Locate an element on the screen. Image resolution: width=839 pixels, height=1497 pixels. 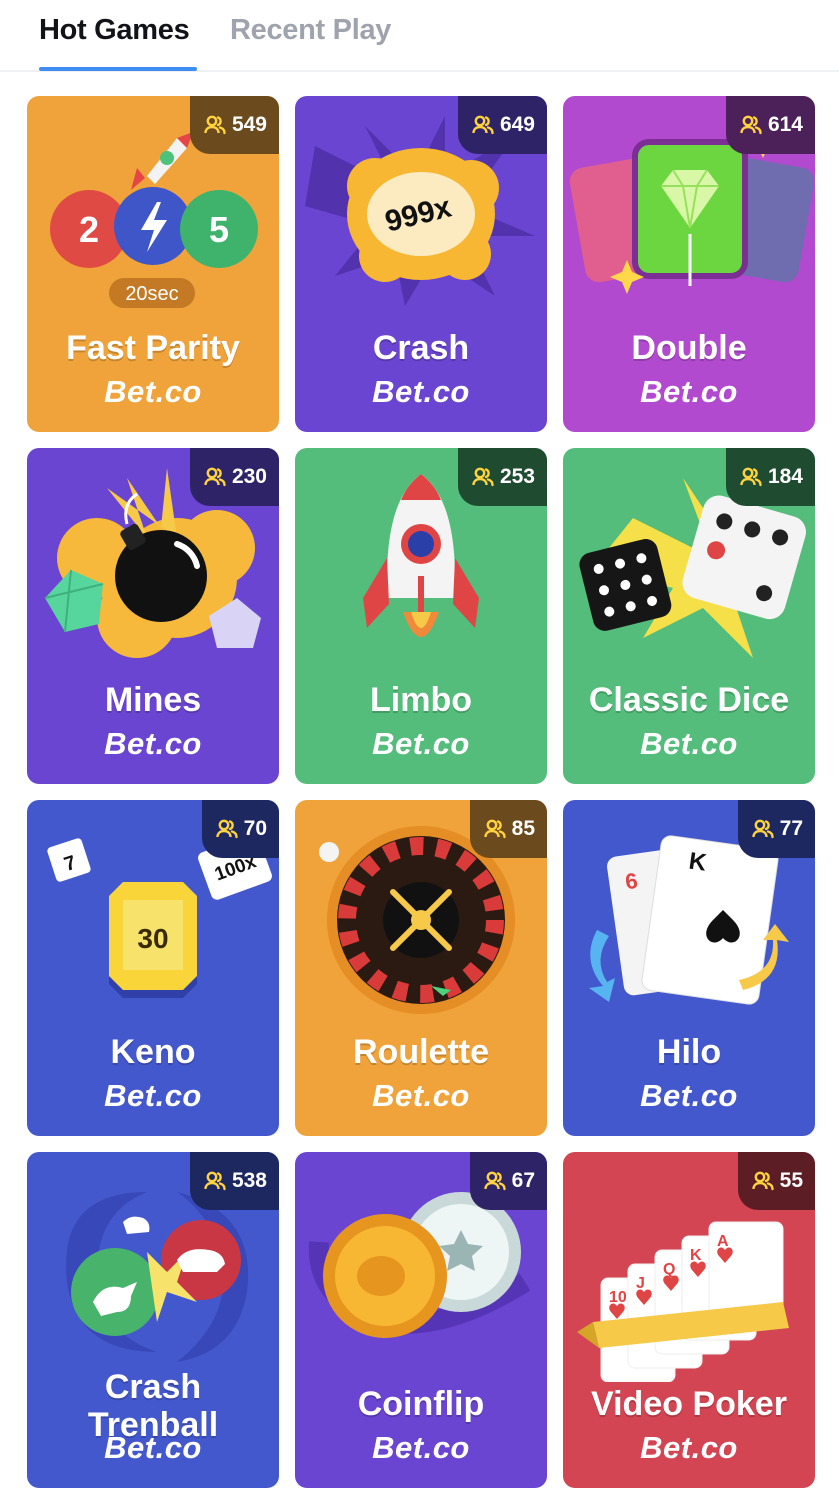
player-count-badge: 649 is located at coordinates (502, 125).